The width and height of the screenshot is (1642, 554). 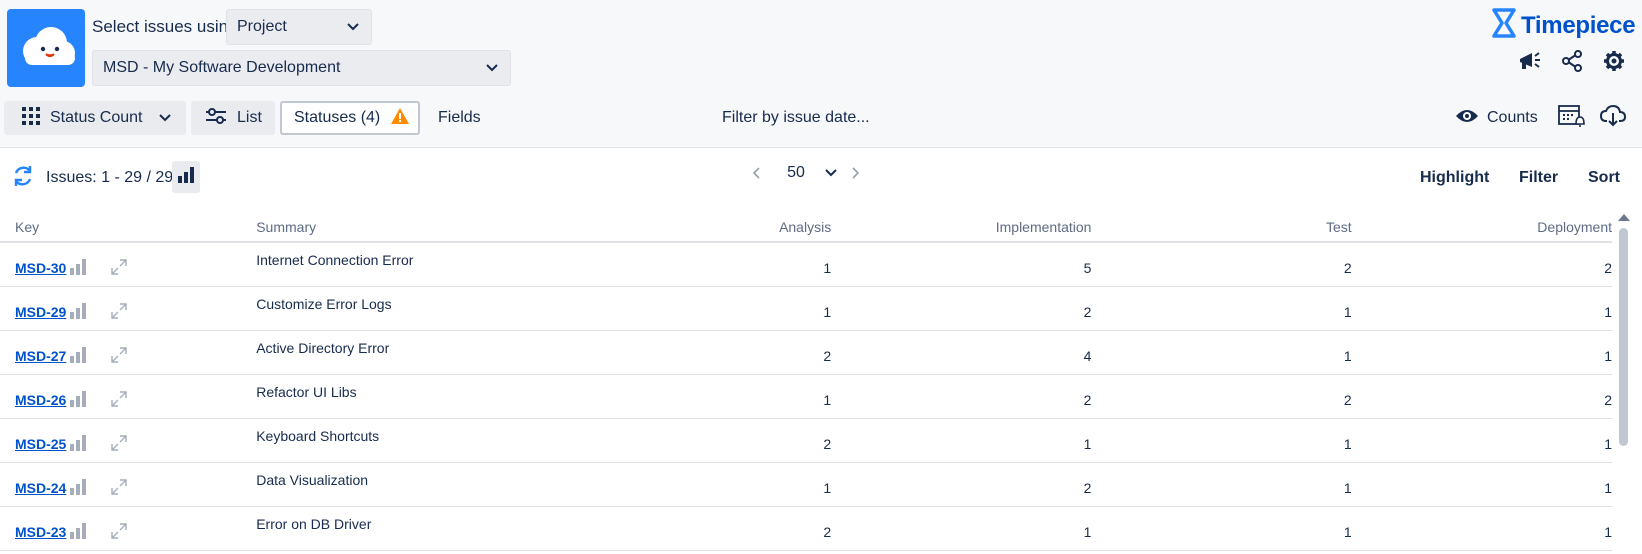 What do you see at coordinates (216, 118) in the screenshot?
I see `sliders-icon` at bounding box center [216, 118].